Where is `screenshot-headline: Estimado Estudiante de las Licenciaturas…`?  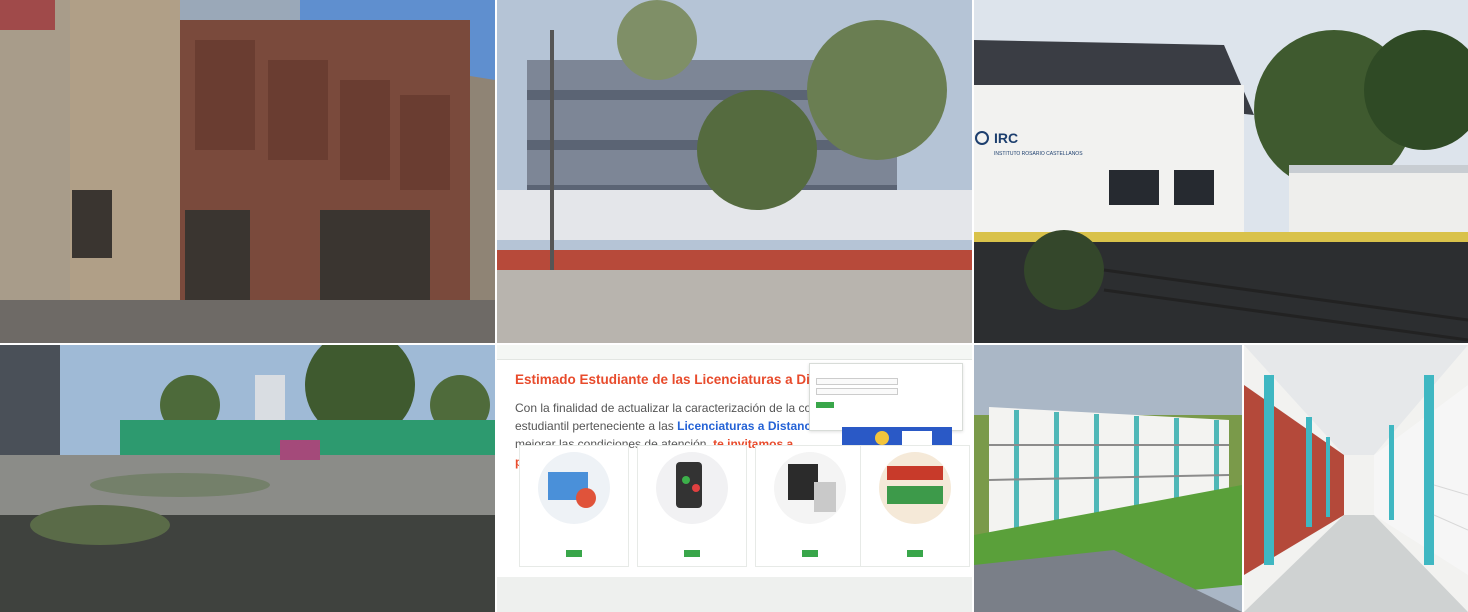 screenshot-headline: Estimado Estudiante de las Licenciaturas… is located at coordinates (676, 379).